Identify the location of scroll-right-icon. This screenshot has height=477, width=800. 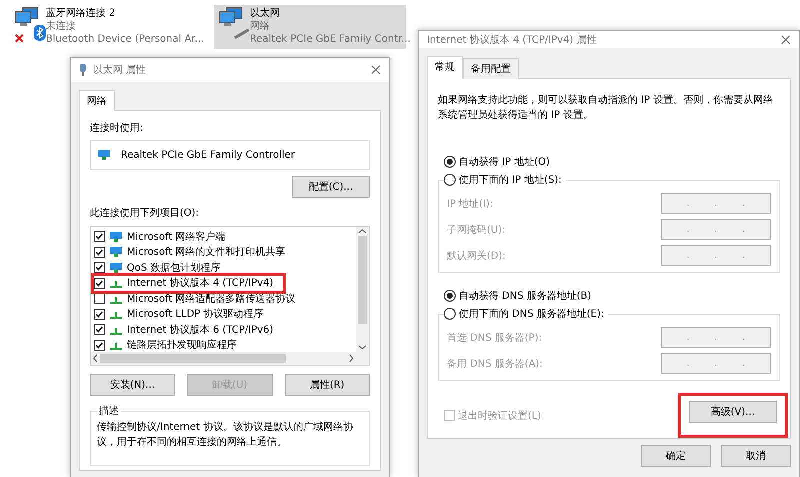
(351, 358).